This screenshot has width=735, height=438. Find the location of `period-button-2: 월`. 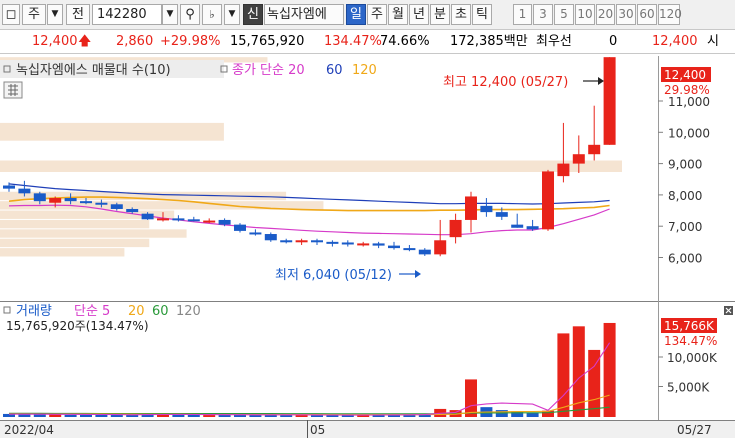

period-button-2: 월 is located at coordinates (398, 14).